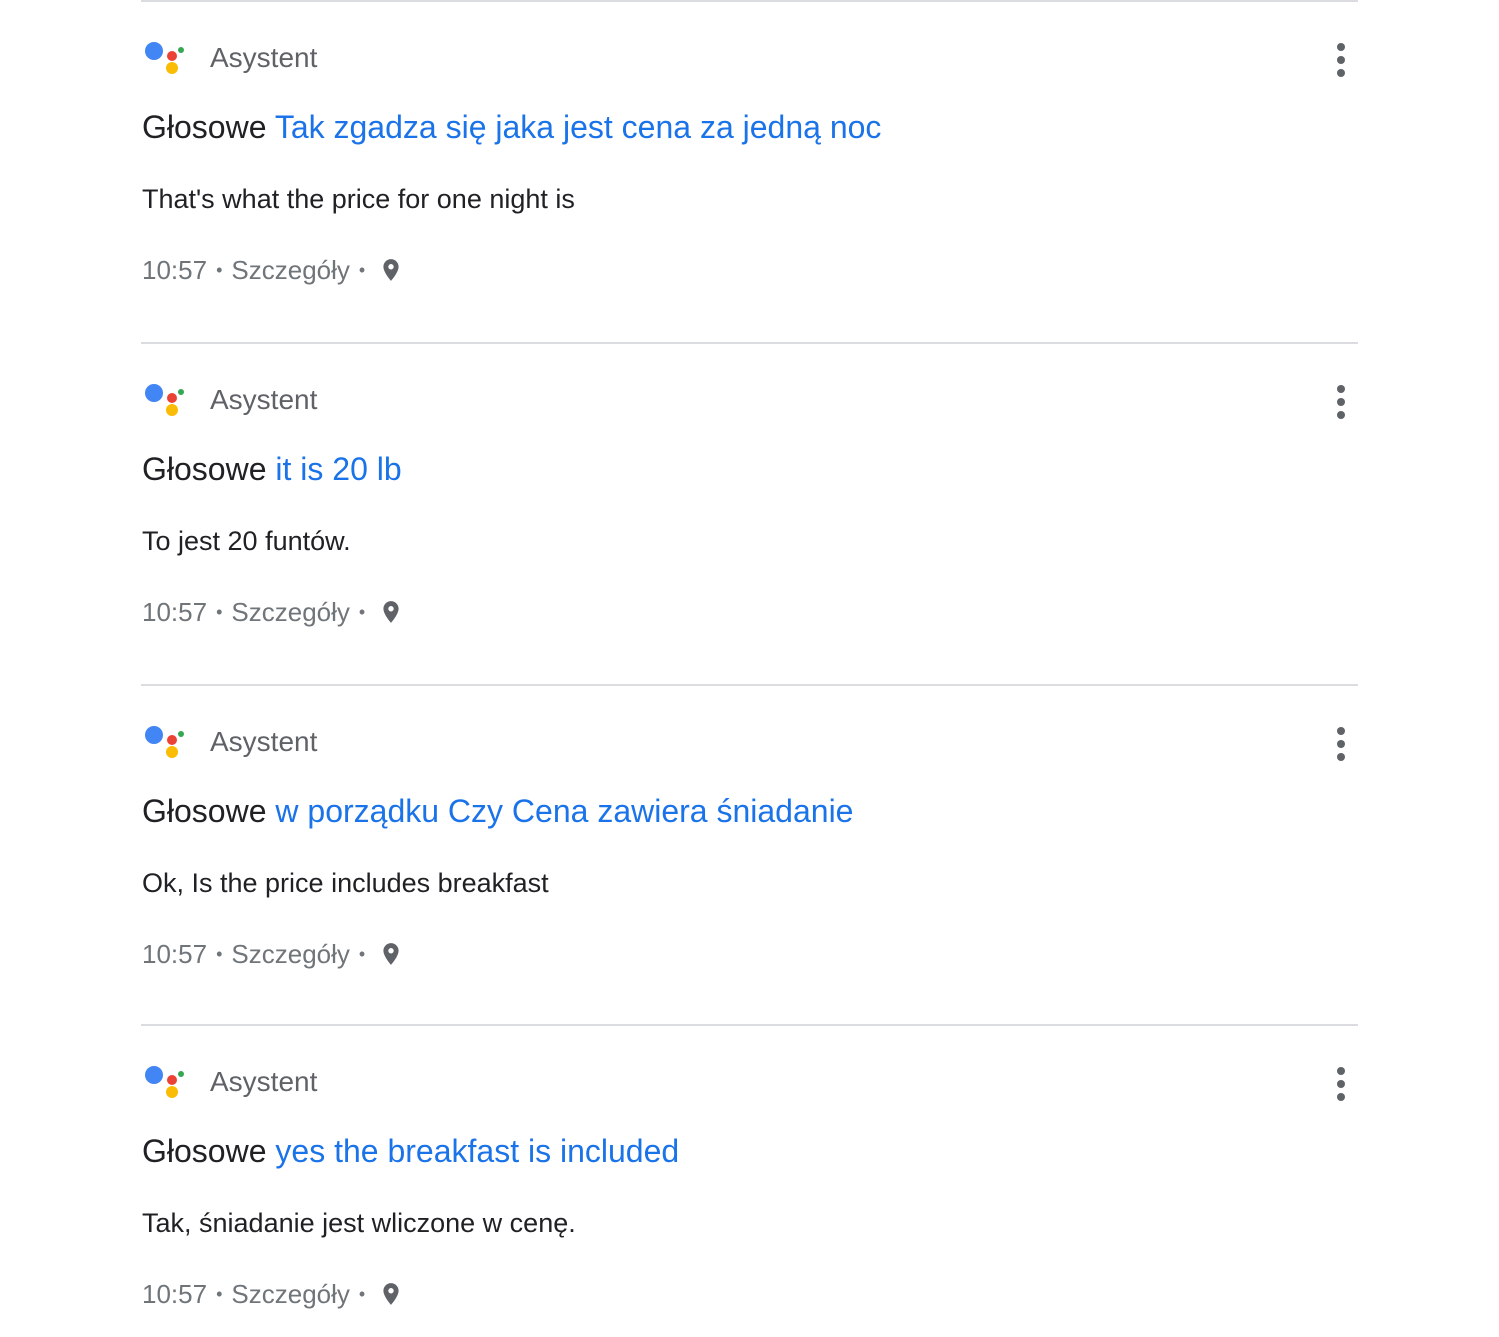  What do you see at coordinates (358, 199) in the screenshot?
I see `assistant-response: That's what the price for one night is` at bounding box center [358, 199].